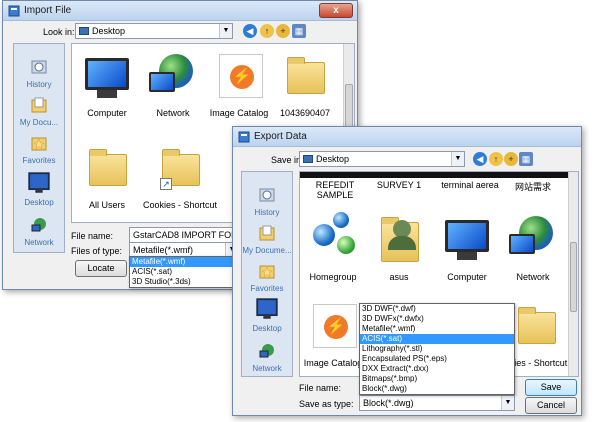  I want to click on file-label: REFEDIT SAMPLE, so click(335, 190).